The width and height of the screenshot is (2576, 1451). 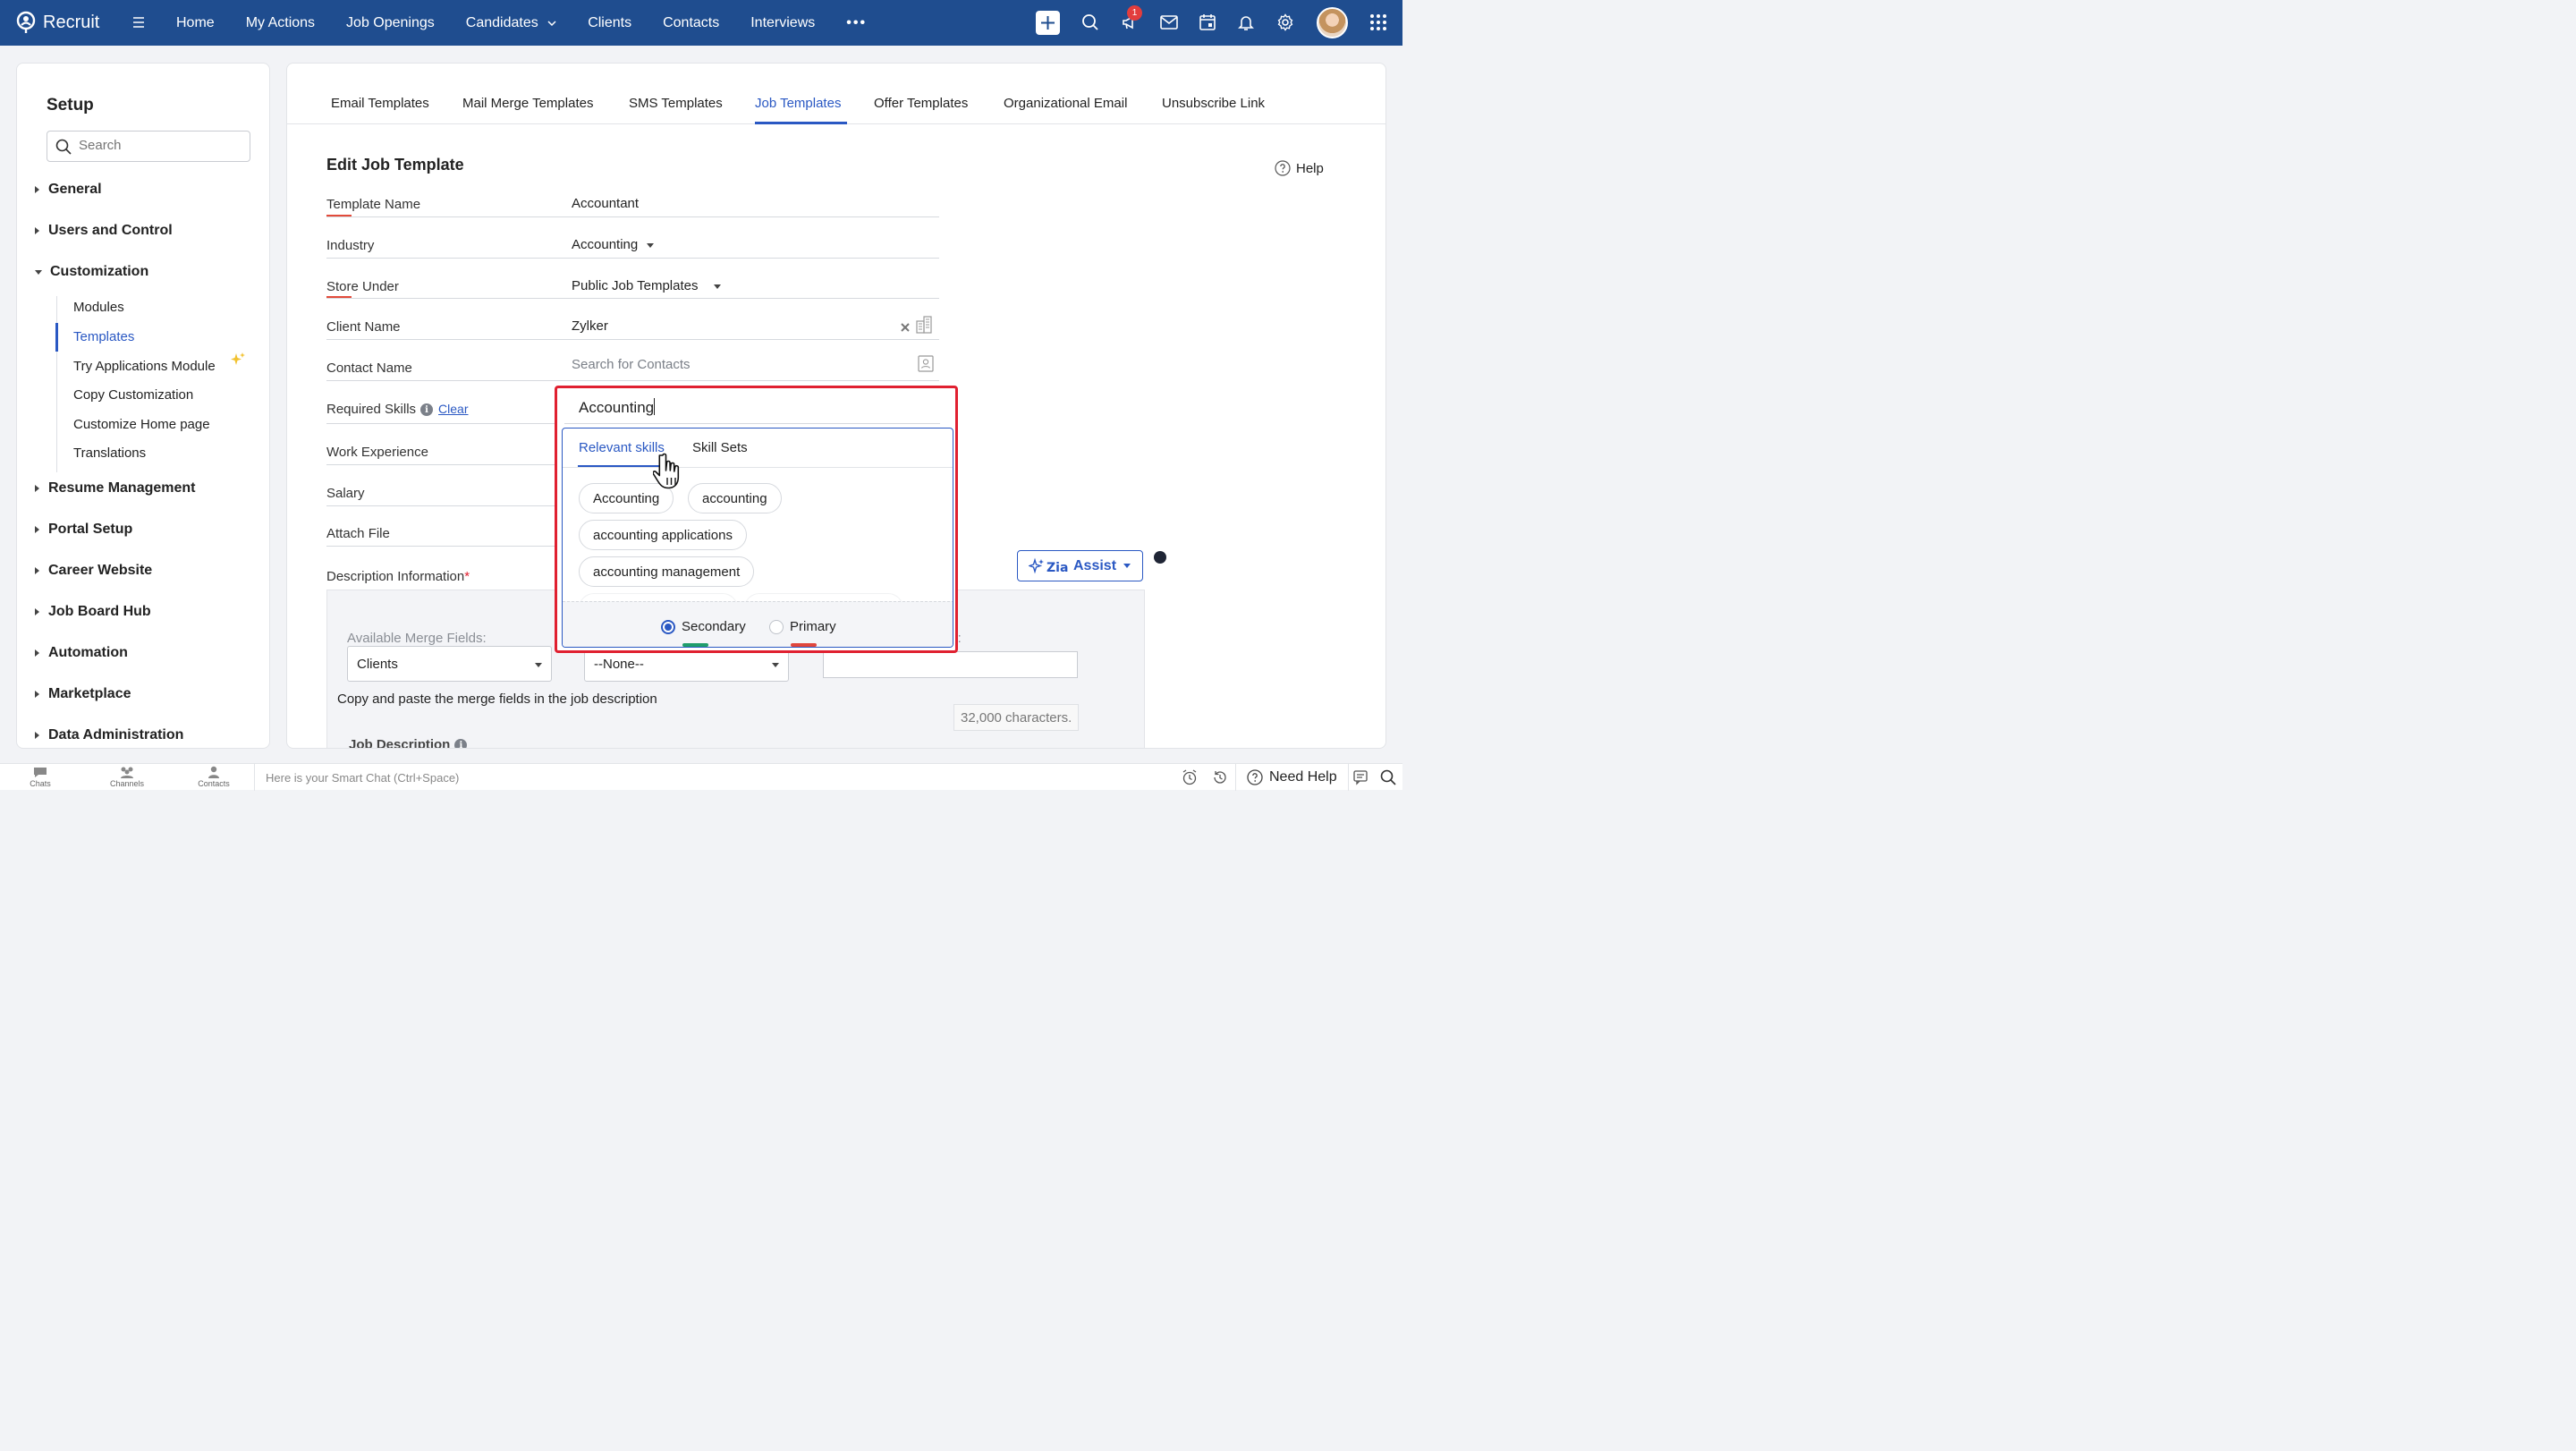 I want to click on sidebar-section-resume: Resume Management, so click(x=115, y=488).